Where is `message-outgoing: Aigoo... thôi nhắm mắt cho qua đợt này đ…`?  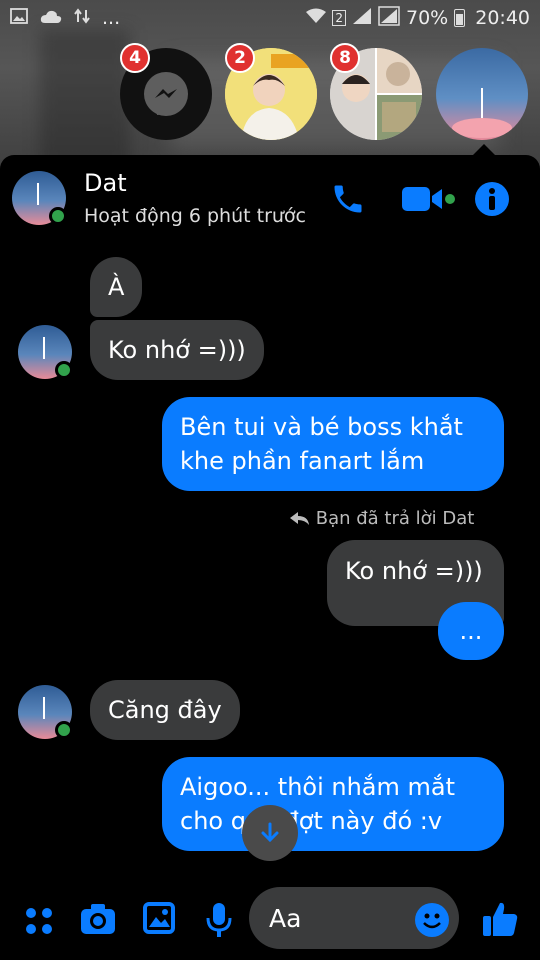 message-outgoing: Aigoo... thôi nhắm mắt cho qua đợt này đ… is located at coordinates (333, 804).